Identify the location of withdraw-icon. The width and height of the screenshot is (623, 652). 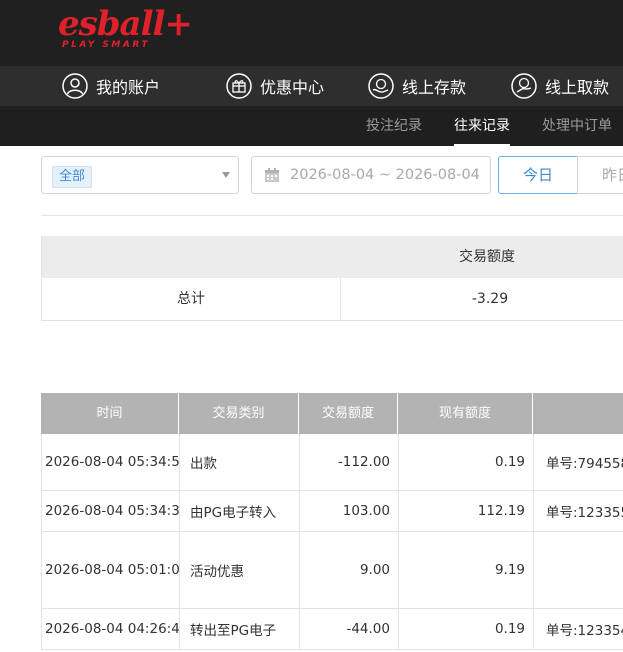
(524, 86).